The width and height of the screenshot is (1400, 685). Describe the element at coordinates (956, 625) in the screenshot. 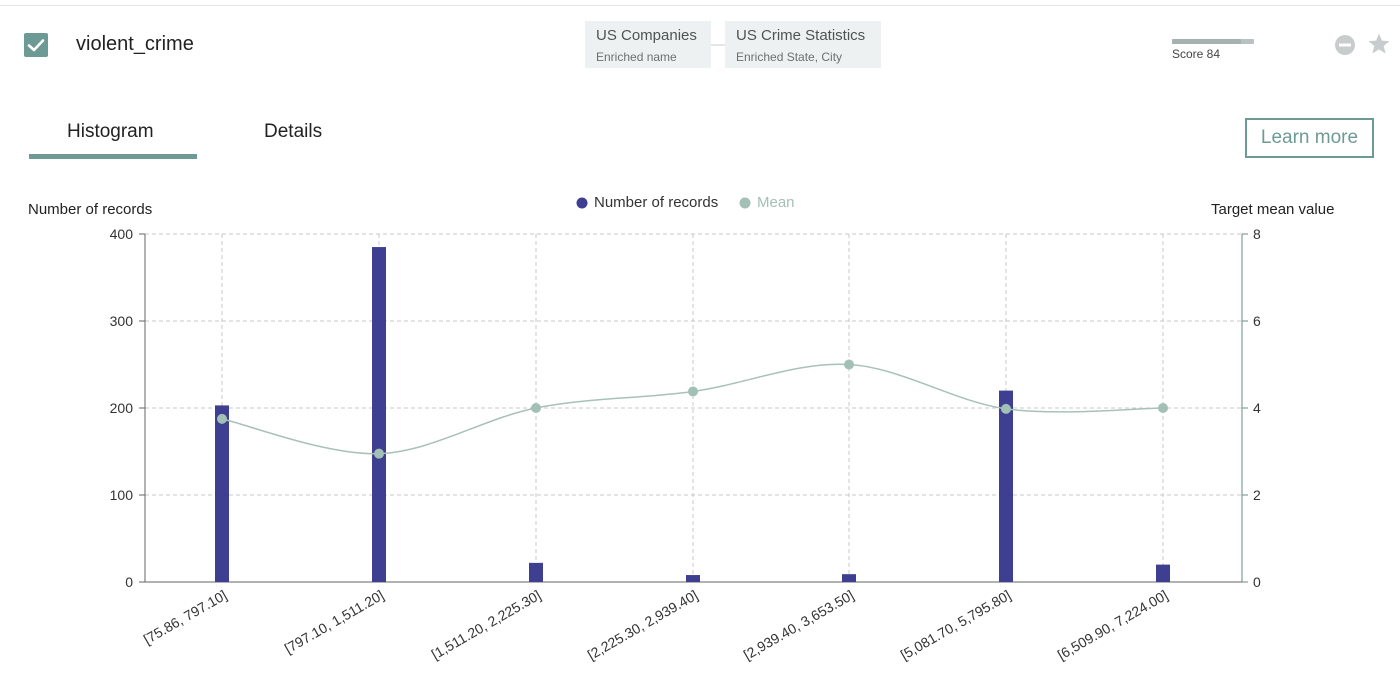

I see `x-tick-label: [5,081.70, 5,795.80]` at that location.